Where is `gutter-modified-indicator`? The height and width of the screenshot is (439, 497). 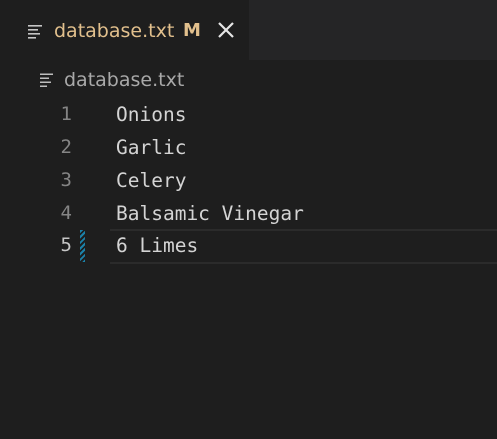 gutter-modified-indicator is located at coordinates (82, 246).